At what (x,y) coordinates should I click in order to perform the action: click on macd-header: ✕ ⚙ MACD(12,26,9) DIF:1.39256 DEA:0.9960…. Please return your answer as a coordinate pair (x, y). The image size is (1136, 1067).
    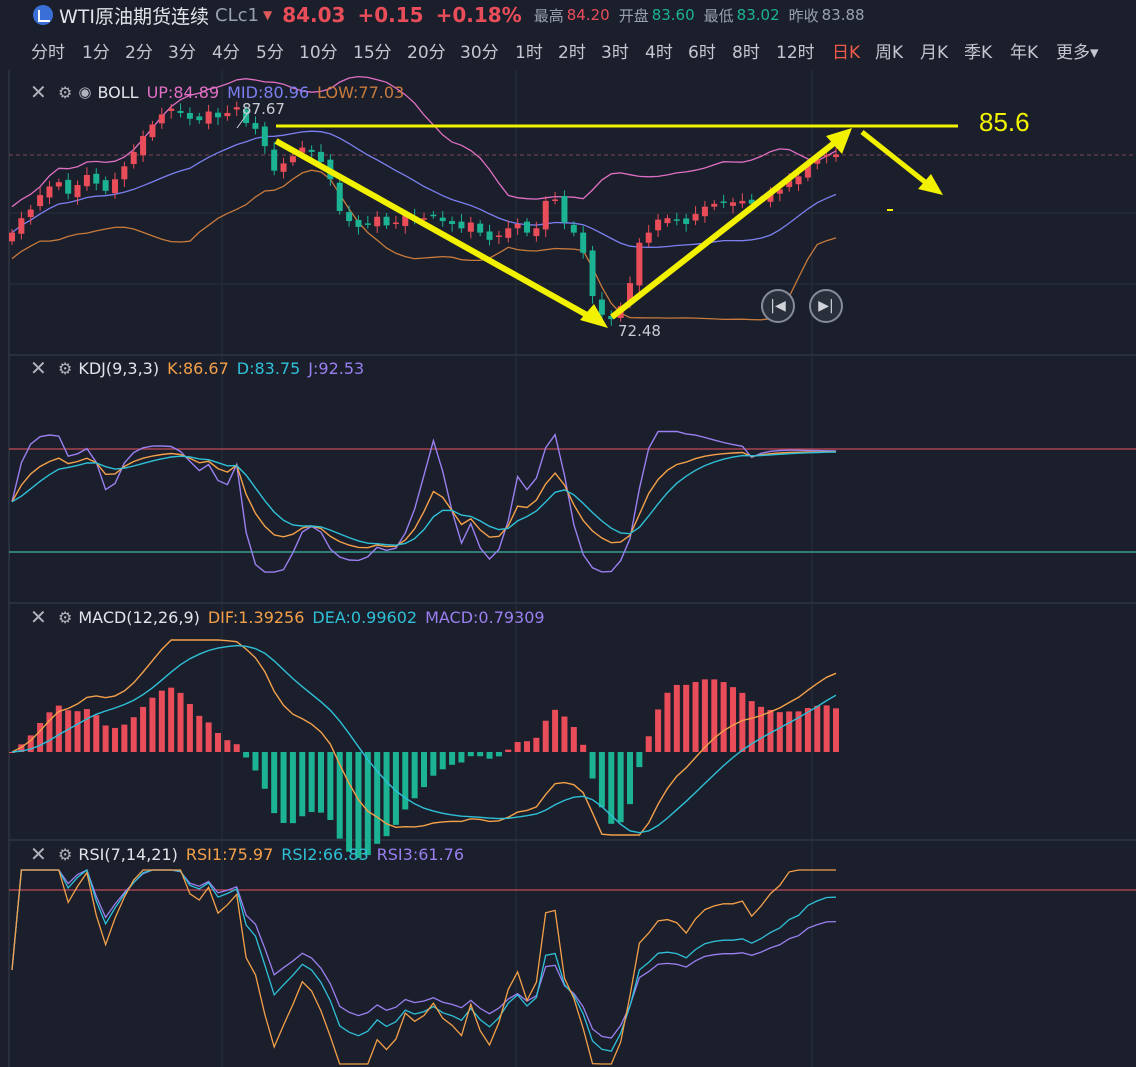
    Looking at the image, I should click on (287, 617).